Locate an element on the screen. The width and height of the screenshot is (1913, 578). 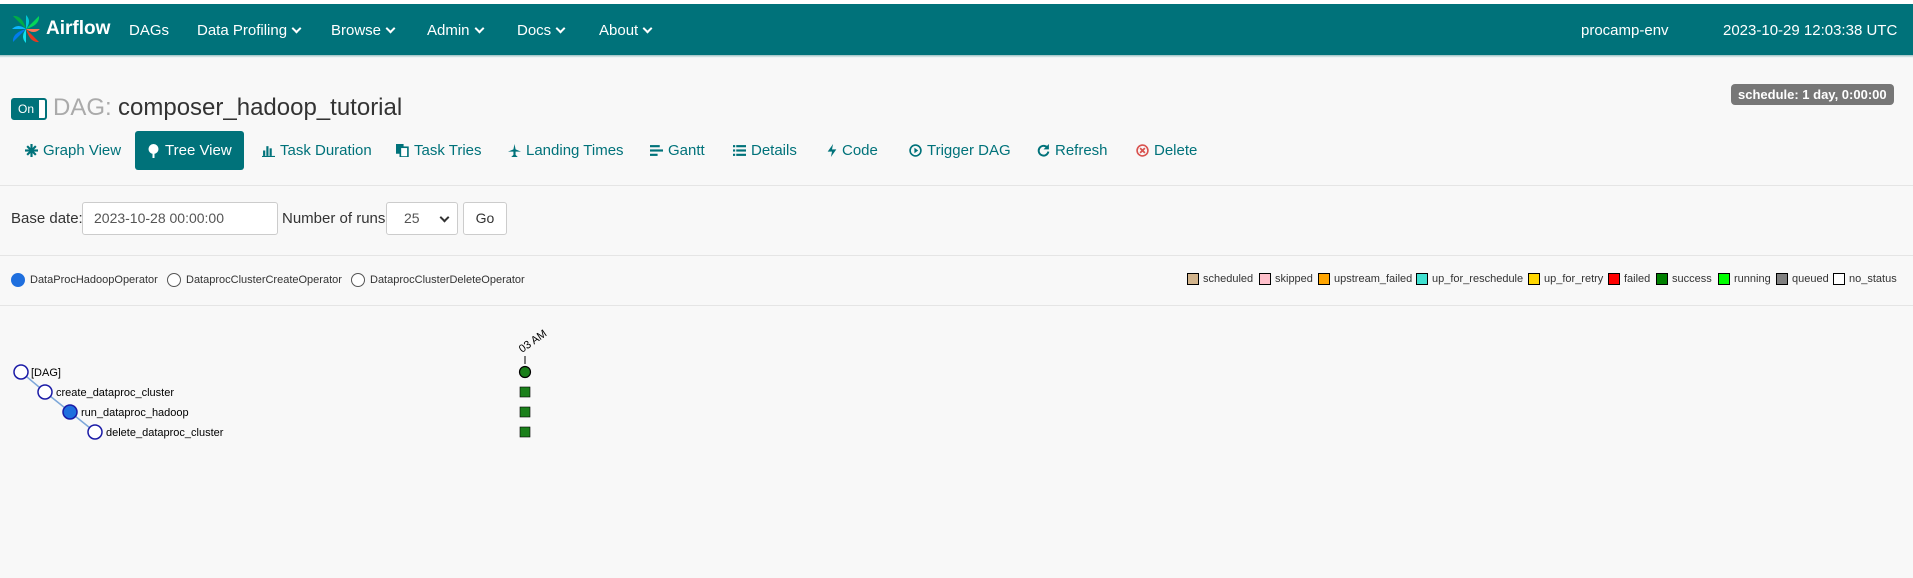
tab-task-duration-label: Task Duration is located at coordinates (326, 150).